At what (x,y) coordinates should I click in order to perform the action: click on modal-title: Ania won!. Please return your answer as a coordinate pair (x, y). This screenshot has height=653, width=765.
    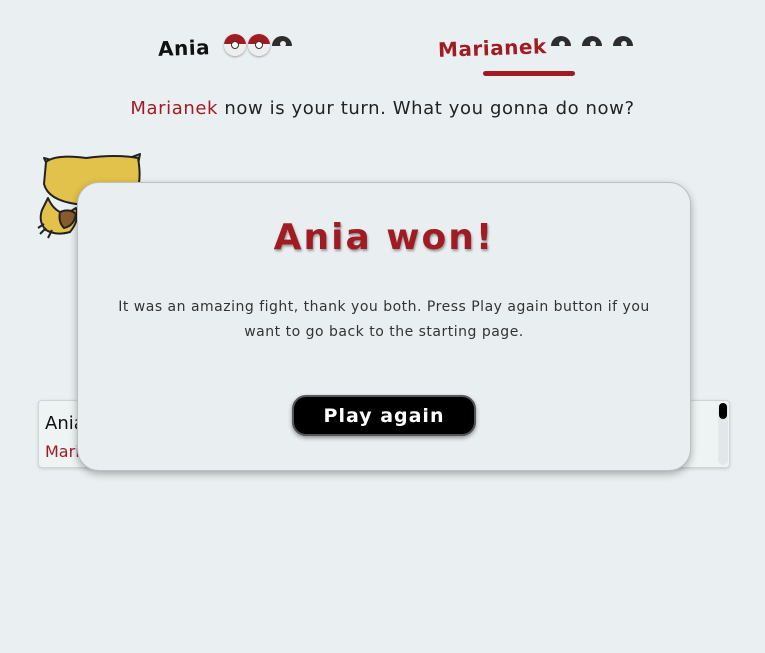
    Looking at the image, I should click on (384, 237).